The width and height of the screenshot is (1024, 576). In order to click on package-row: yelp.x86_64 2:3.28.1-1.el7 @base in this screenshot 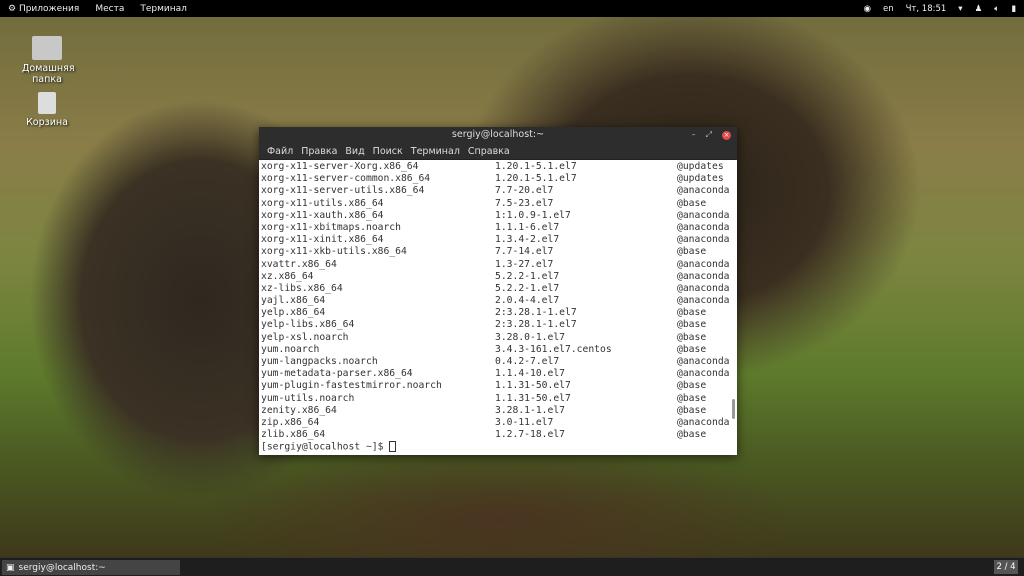, I will do `click(498, 313)`.